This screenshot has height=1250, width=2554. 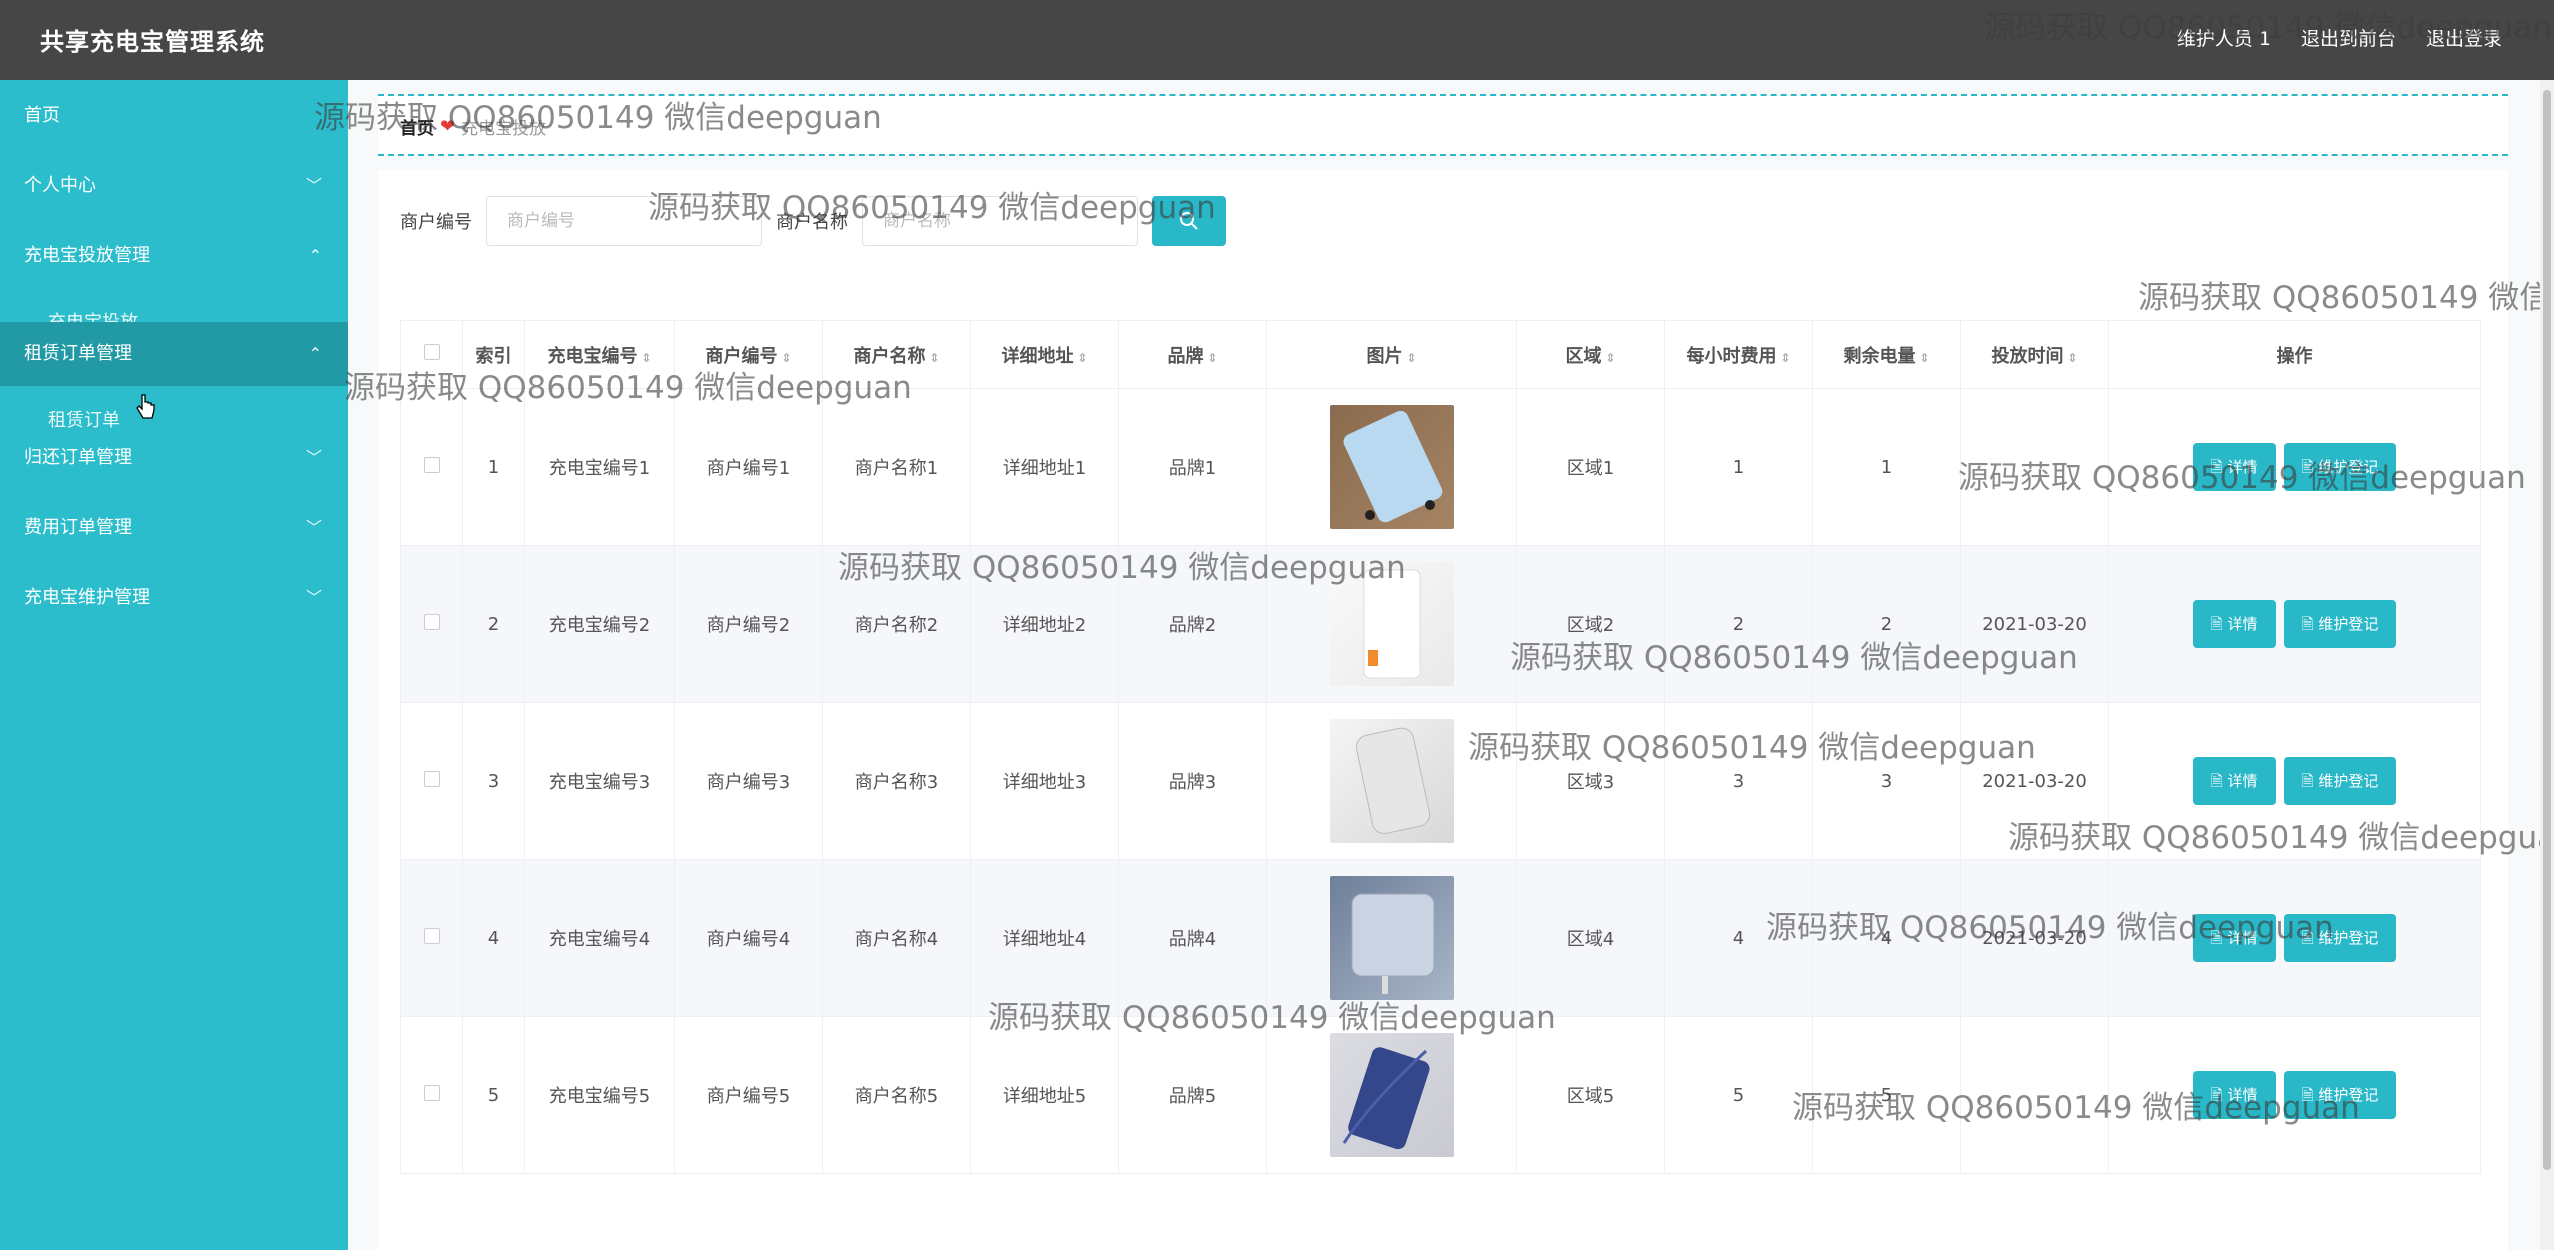 What do you see at coordinates (315, 353) in the screenshot?
I see `chevron-up-icon: ⌃` at bounding box center [315, 353].